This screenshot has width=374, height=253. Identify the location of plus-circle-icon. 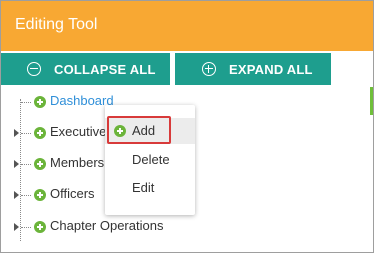
(209, 69).